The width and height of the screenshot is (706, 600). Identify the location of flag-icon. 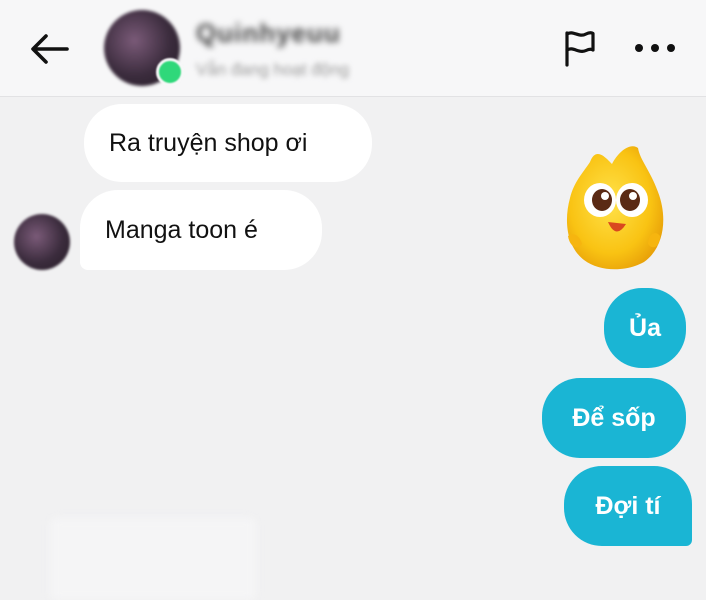
(580, 49).